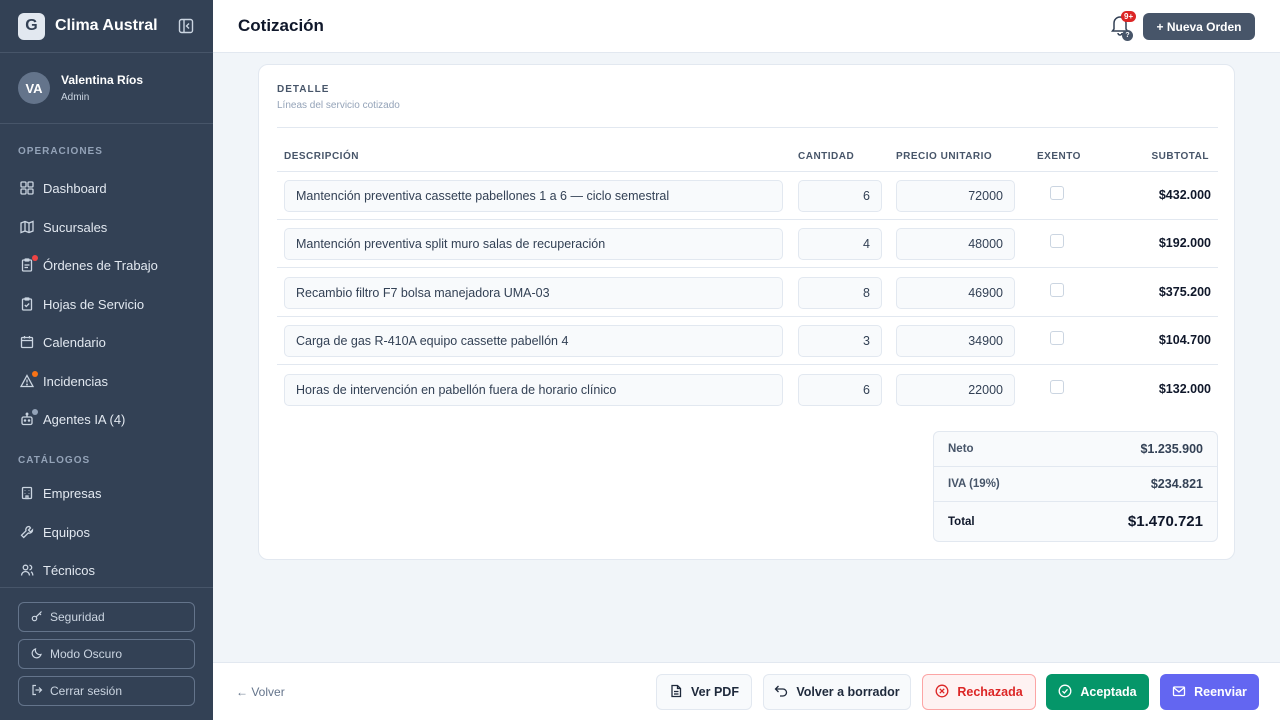 This screenshot has height=720, width=1280. Describe the element at coordinates (1199, 26) in the screenshot. I see `new-order-button: + Nueva Orden` at that location.